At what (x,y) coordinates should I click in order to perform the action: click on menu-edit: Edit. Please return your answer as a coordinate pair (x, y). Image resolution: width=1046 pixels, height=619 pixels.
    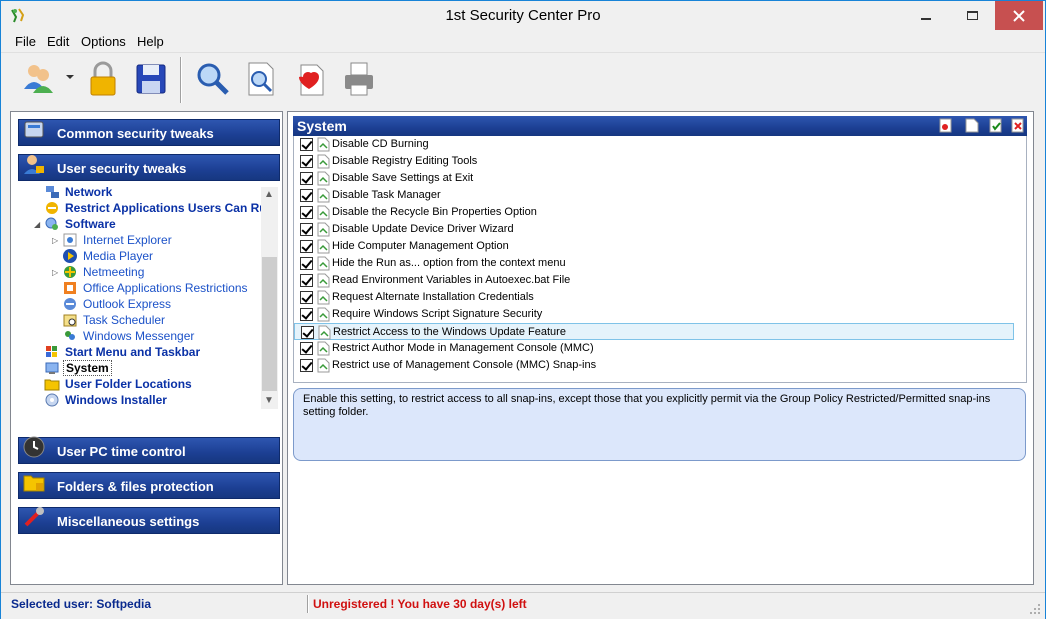
    Looking at the image, I should click on (58, 41).